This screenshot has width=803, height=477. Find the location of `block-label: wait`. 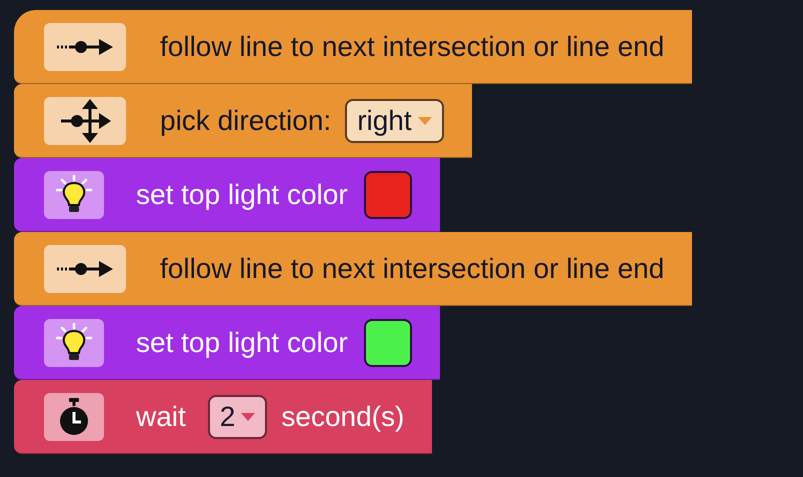

block-label: wait is located at coordinates (161, 416).